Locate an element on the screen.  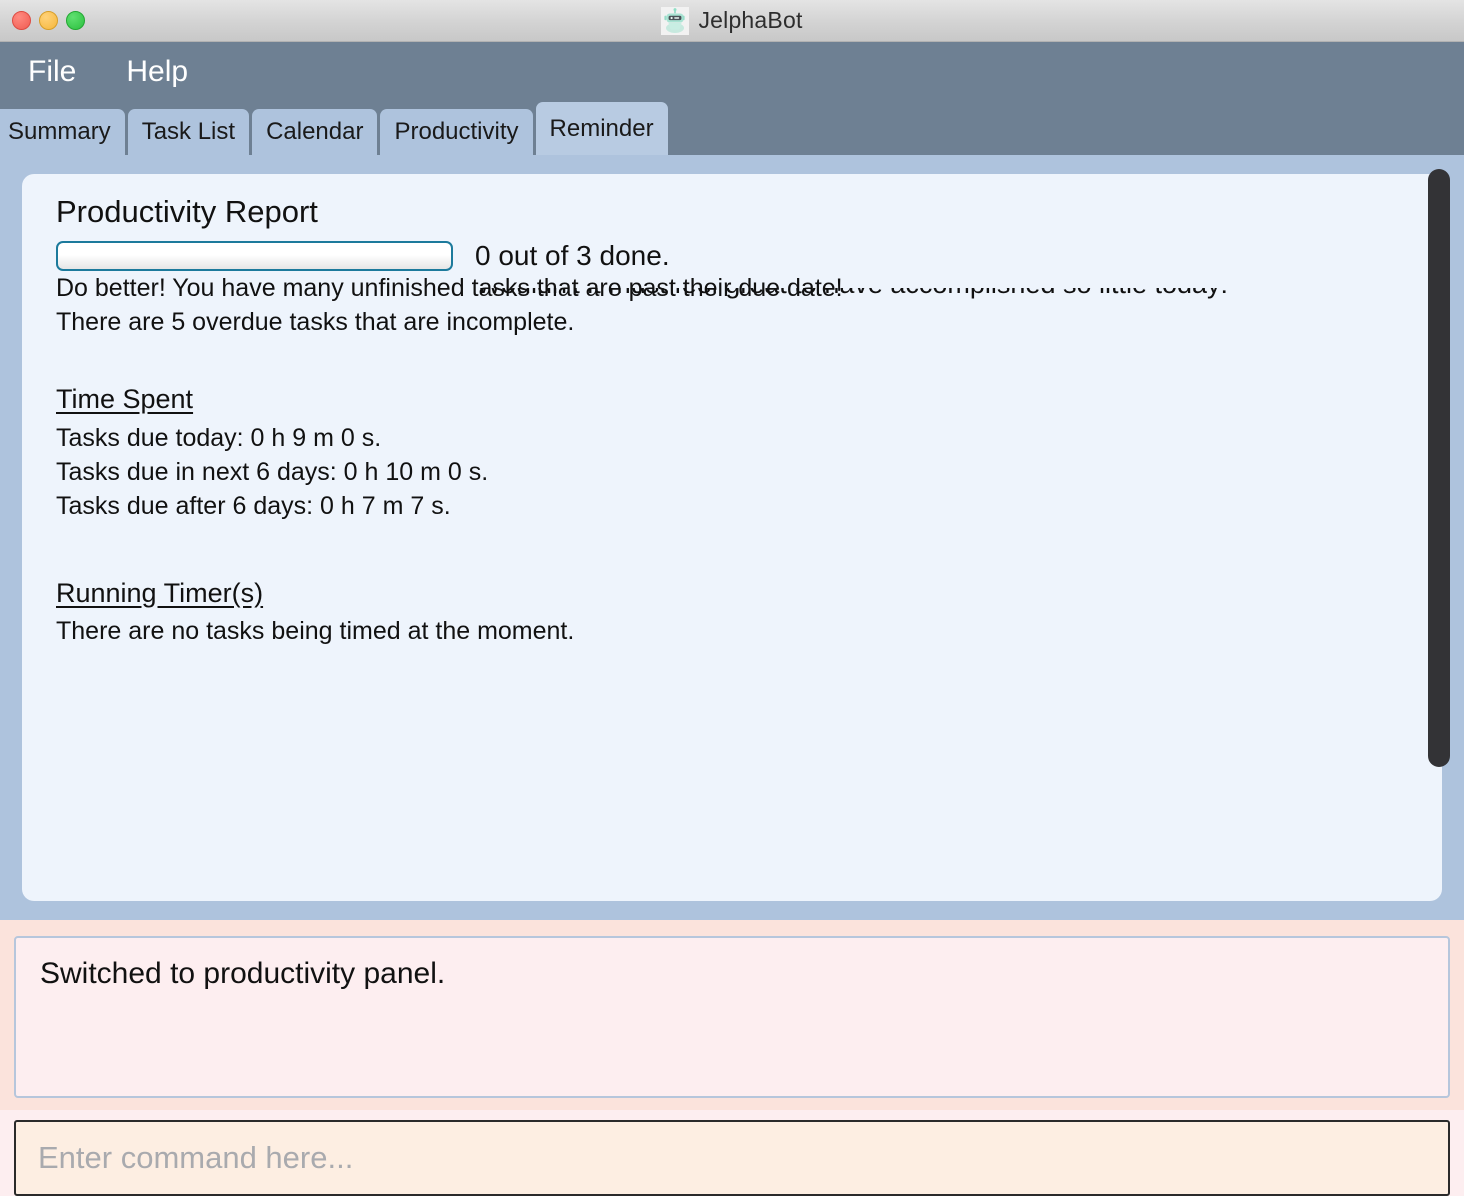
window-title-group: JelphaBot is located at coordinates (732, 20).